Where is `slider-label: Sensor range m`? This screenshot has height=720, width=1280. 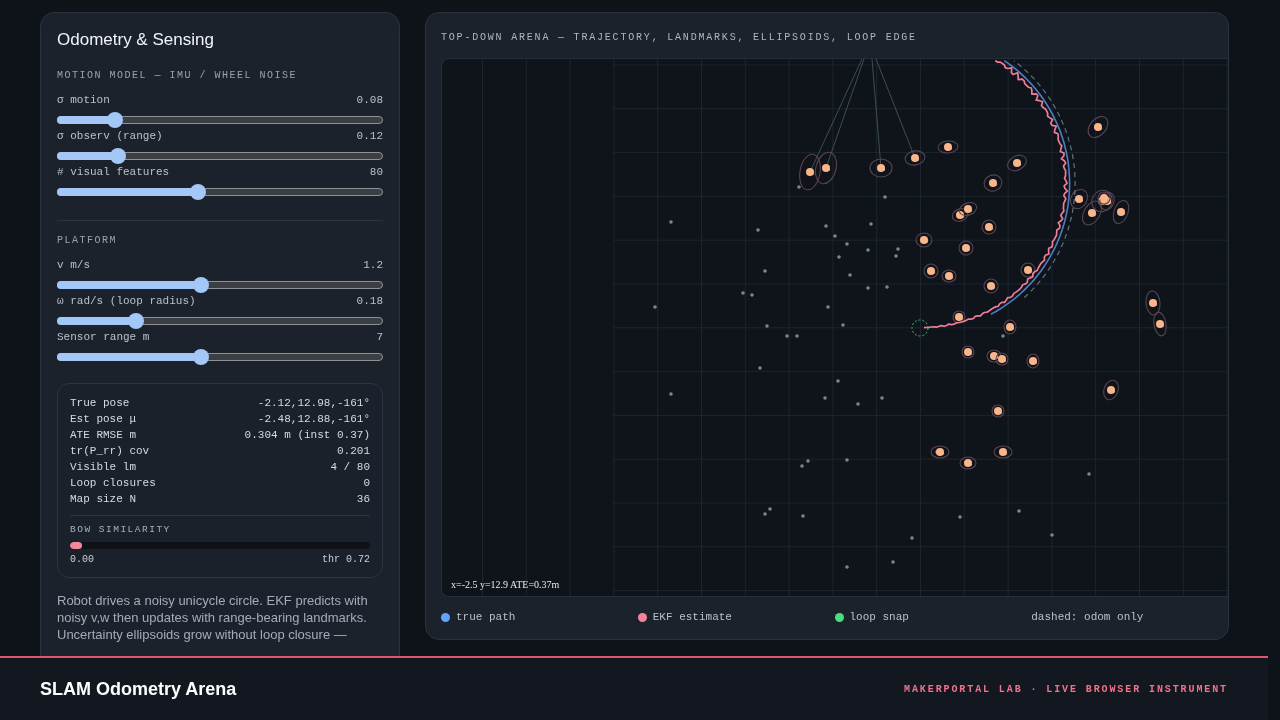
slider-label: Sensor range m is located at coordinates (103, 337).